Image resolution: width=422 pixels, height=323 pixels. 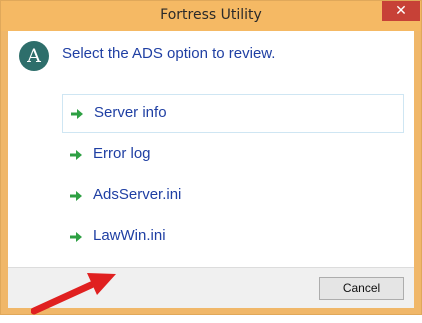 What do you see at coordinates (129, 235) in the screenshot?
I see `option-label: LawWin.ini` at bounding box center [129, 235].